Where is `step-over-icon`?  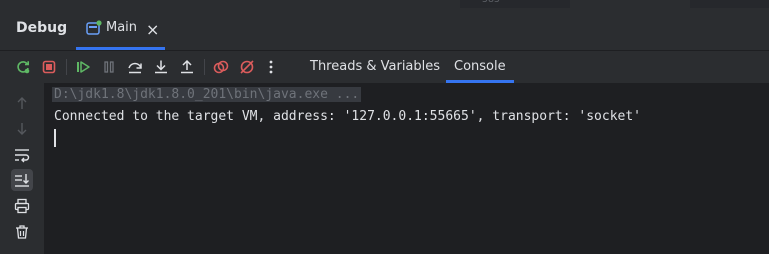
step-over-icon is located at coordinates (135, 68).